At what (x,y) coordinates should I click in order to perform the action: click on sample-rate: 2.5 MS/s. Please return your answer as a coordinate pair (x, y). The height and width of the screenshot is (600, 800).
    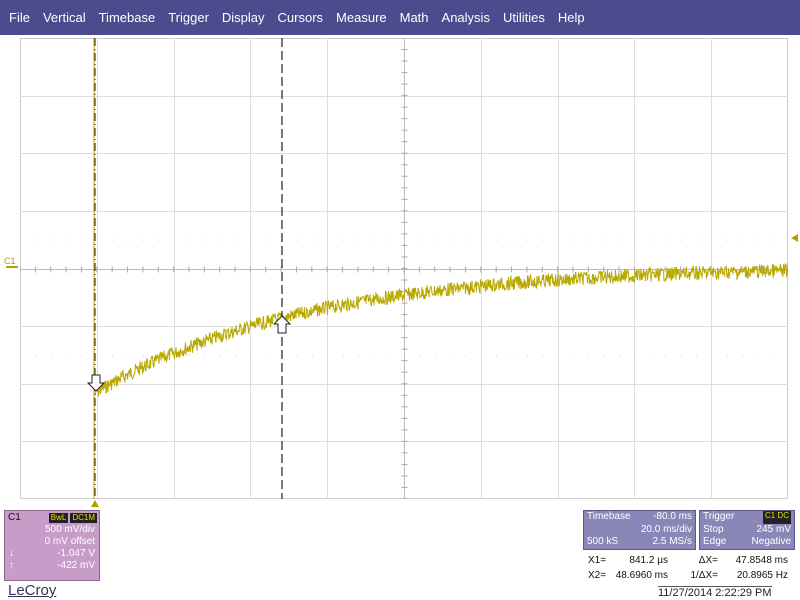
    Looking at the image, I should click on (672, 541).